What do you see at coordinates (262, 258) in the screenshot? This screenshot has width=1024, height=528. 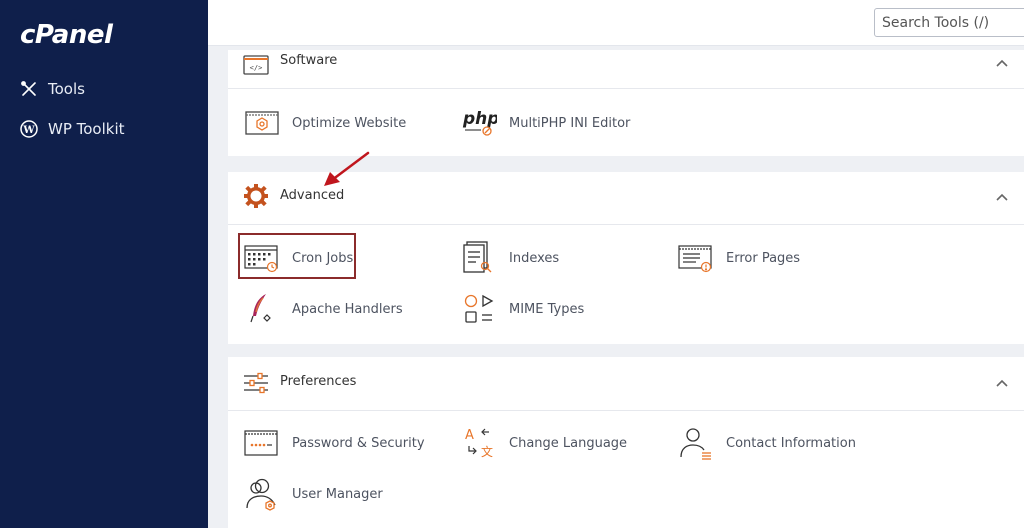 I see `calendar-clock-icon` at bounding box center [262, 258].